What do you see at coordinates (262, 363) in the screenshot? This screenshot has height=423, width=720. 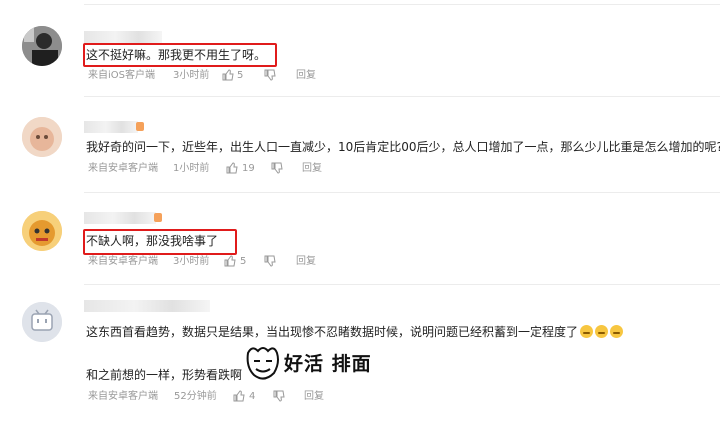 I see `watermark-logo-icon` at bounding box center [262, 363].